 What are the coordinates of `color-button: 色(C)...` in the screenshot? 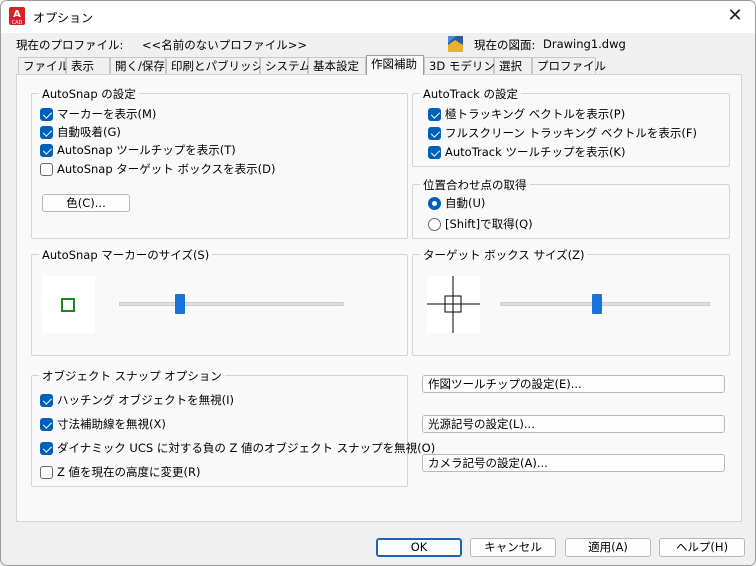 It's located at (86, 203).